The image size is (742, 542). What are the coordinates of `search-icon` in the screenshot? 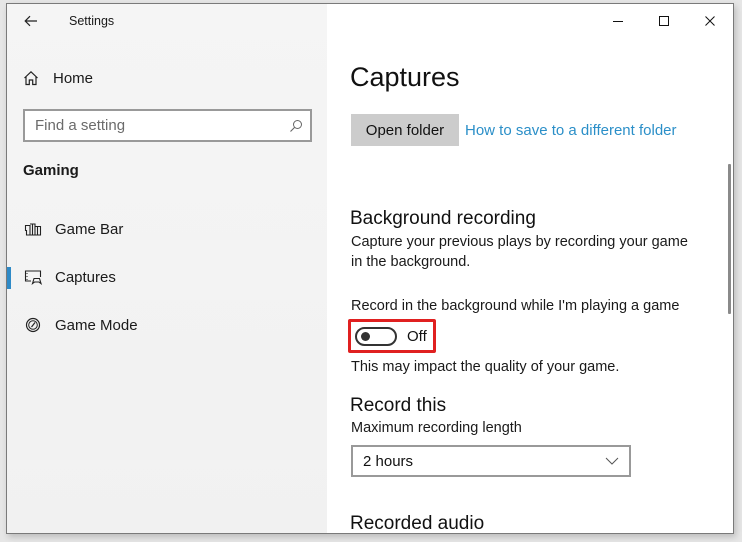 It's located at (296, 126).